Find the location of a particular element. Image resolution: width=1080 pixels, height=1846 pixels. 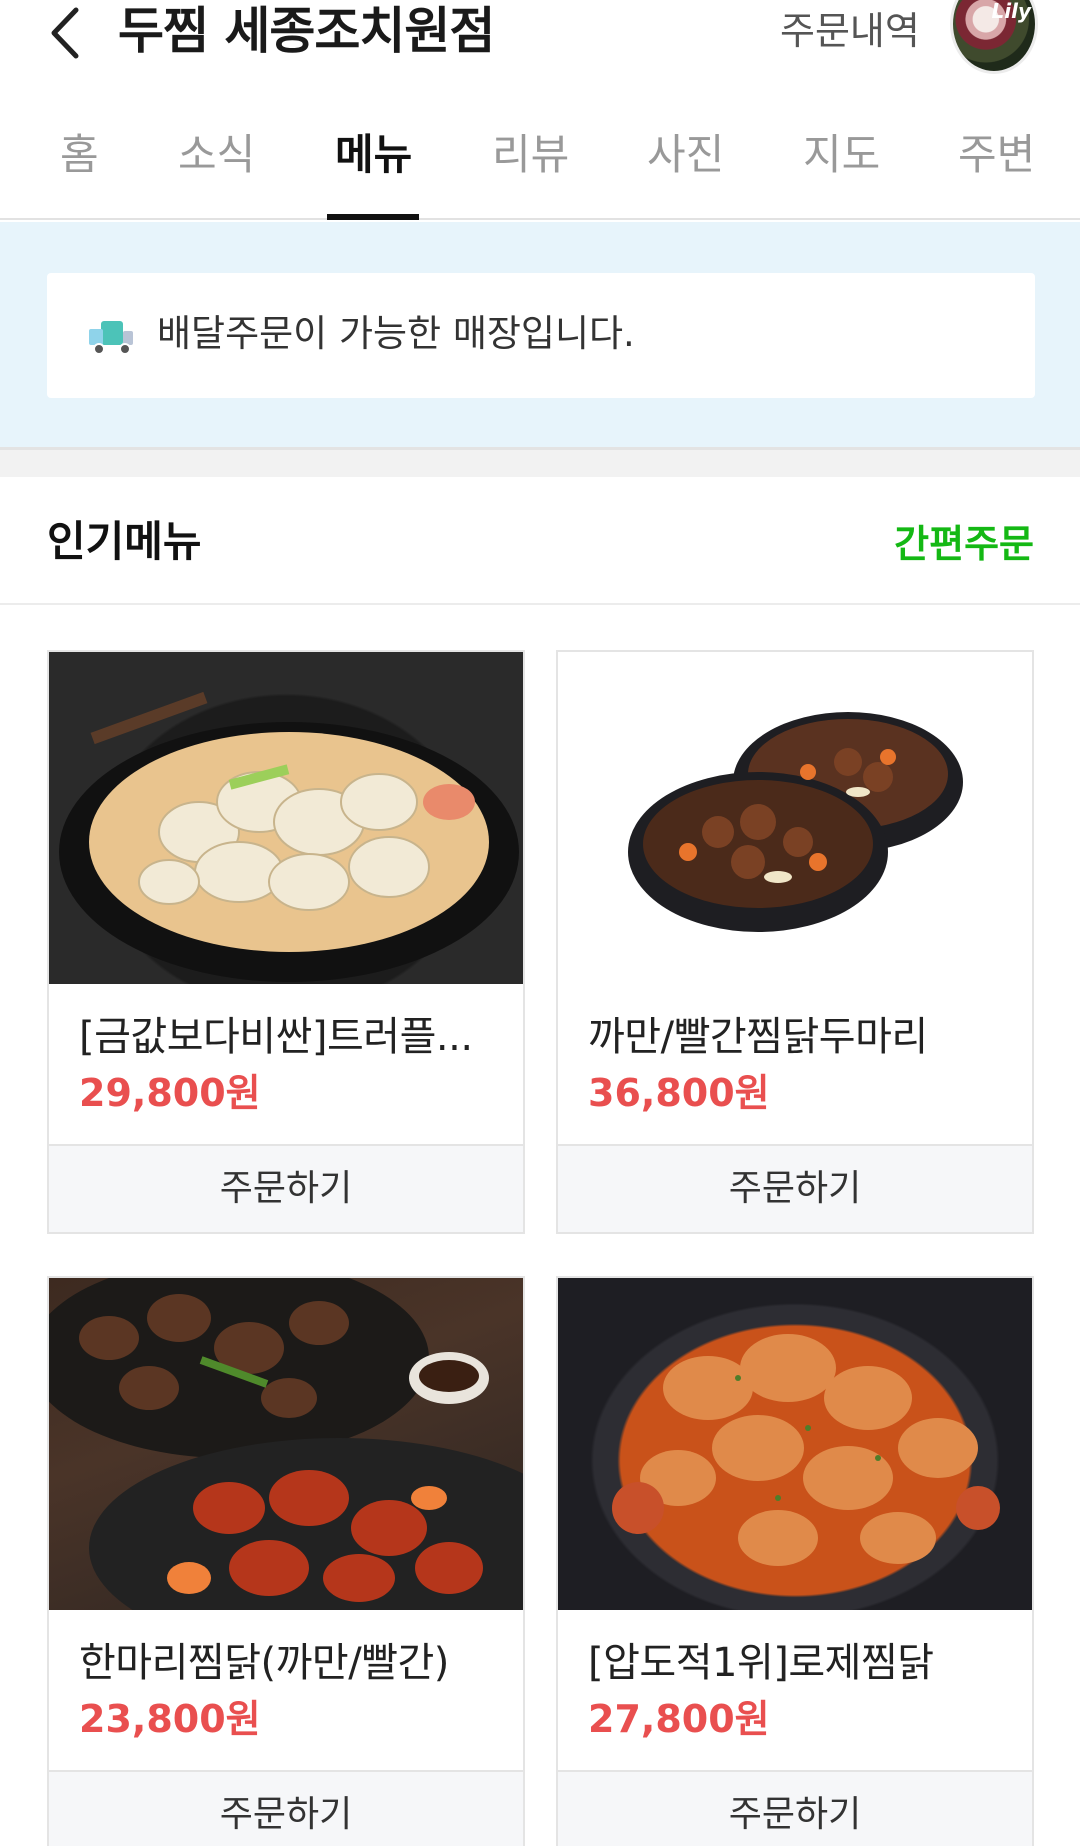

back-arrow-icon is located at coordinates (67, 33).